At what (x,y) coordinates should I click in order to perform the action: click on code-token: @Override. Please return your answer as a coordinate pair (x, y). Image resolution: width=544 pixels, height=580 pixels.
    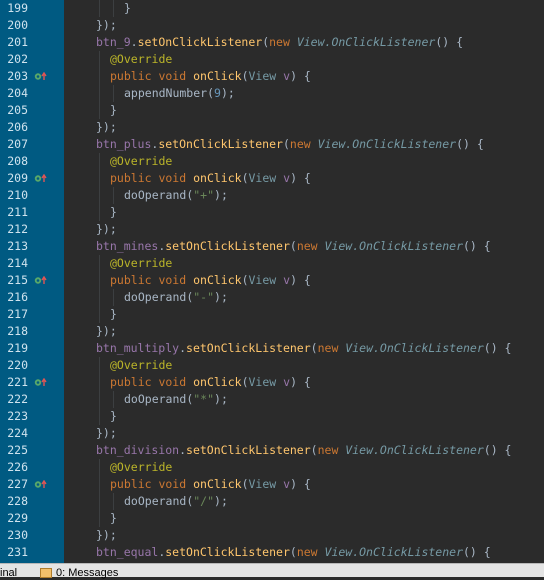
    Looking at the image, I should click on (141, 263).